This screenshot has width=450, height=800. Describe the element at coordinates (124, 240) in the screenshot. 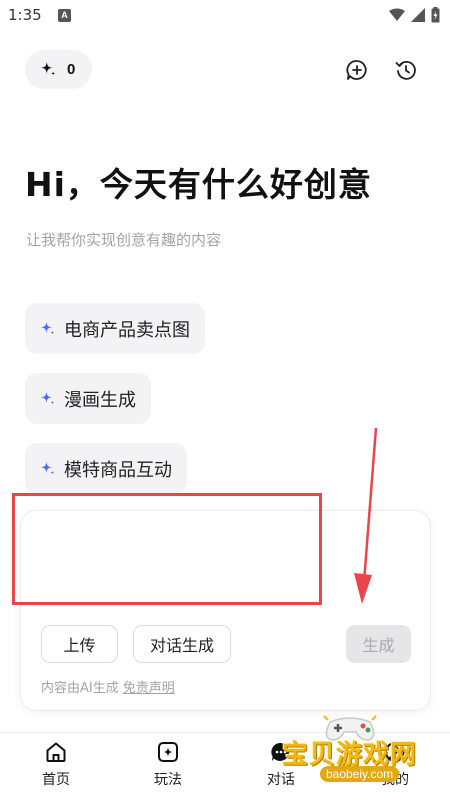

I see `greeting-subtitle: 让我帮你实现创意有趣的内容` at that location.